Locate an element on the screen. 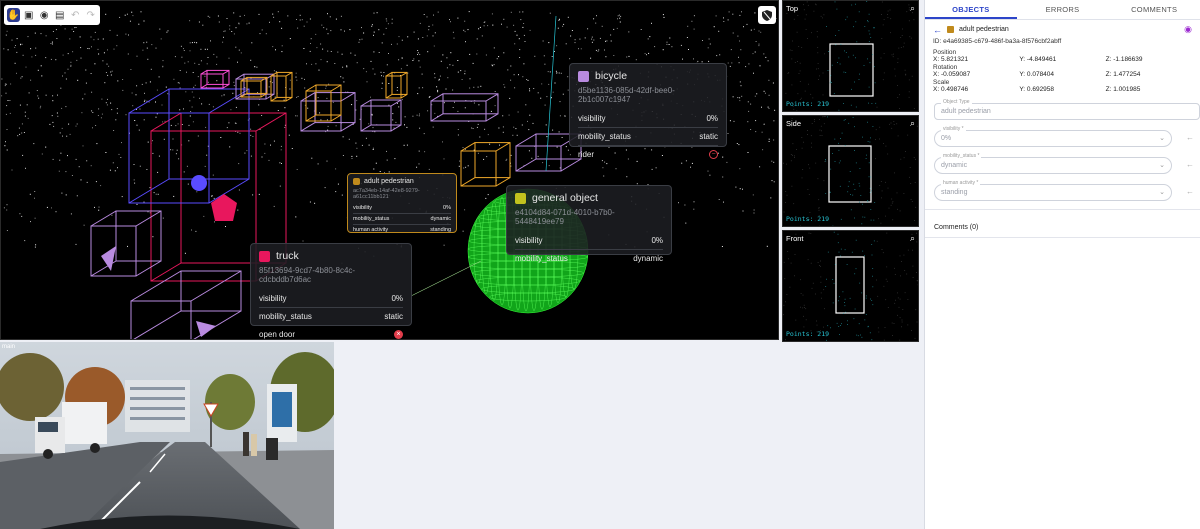  human-activity-select: human activity * standing ⌄ is located at coordinates (1053, 190).